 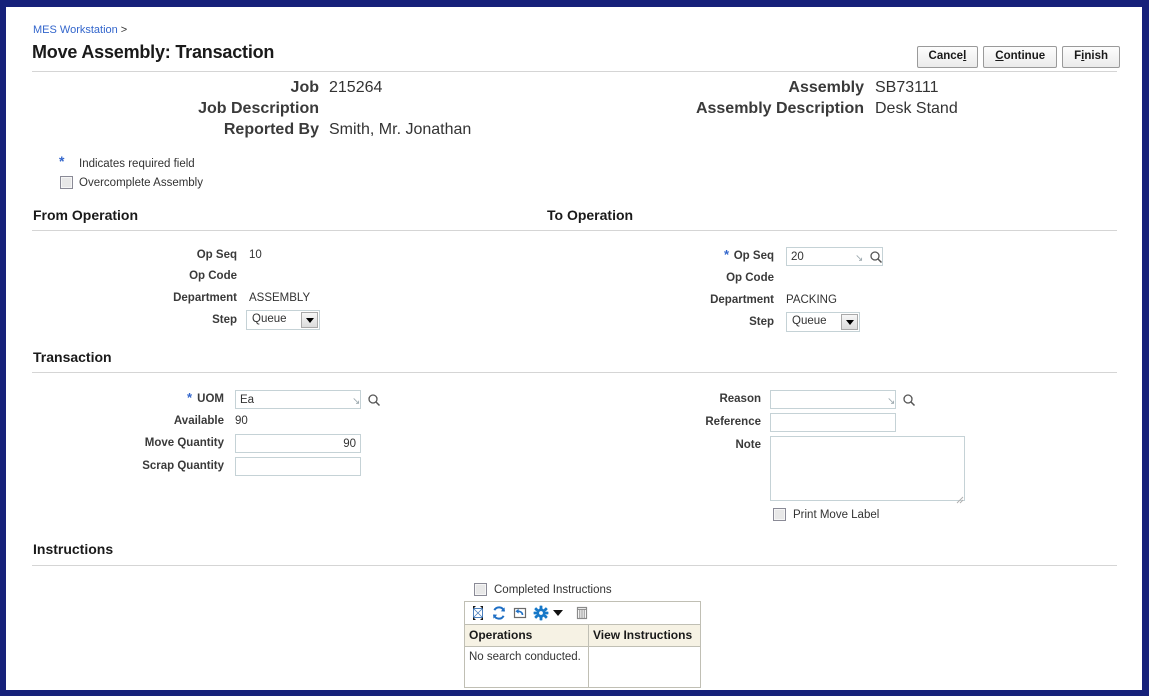 What do you see at coordinates (73, 549) in the screenshot?
I see `instructions-section-title: Instructions` at bounding box center [73, 549].